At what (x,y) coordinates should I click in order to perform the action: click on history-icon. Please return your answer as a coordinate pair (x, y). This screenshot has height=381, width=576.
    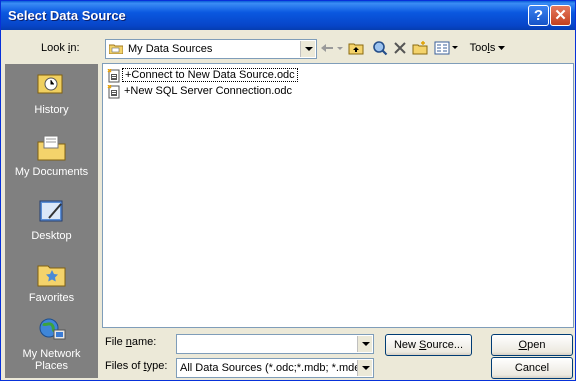
    Looking at the image, I should click on (50, 84).